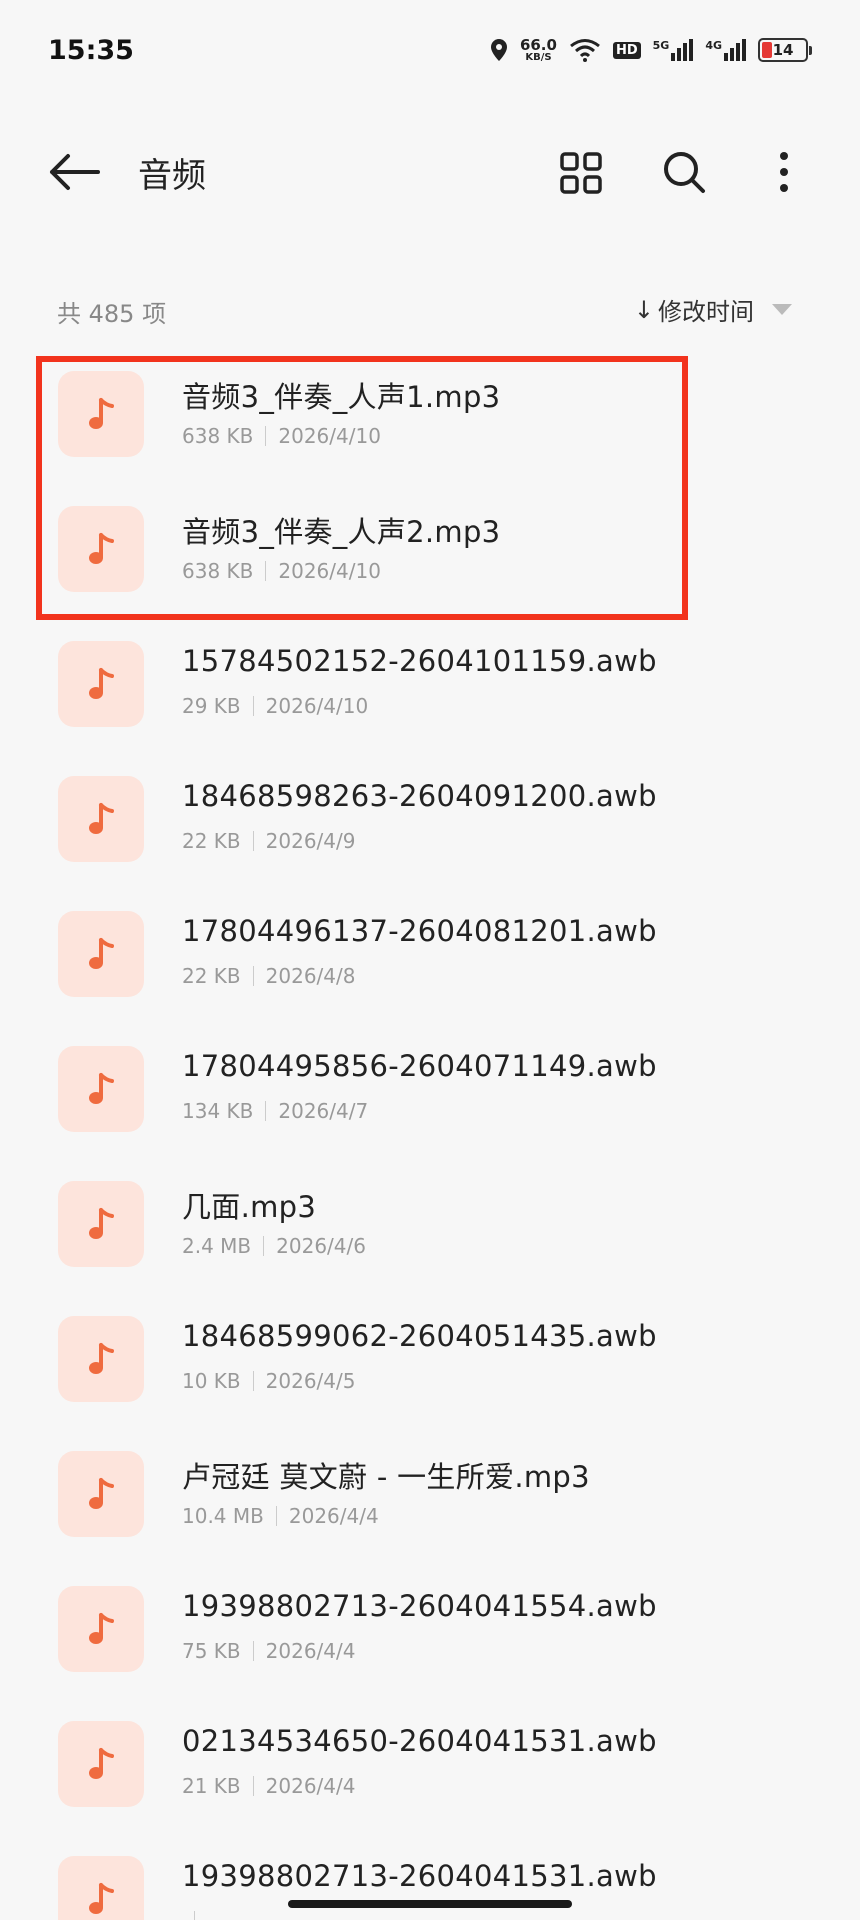 This screenshot has height=1920, width=860. Describe the element at coordinates (430, 1642) in the screenshot. I see `file-item: 19398802713-2604041554.awb 75 KB 2026/4/4` at that location.